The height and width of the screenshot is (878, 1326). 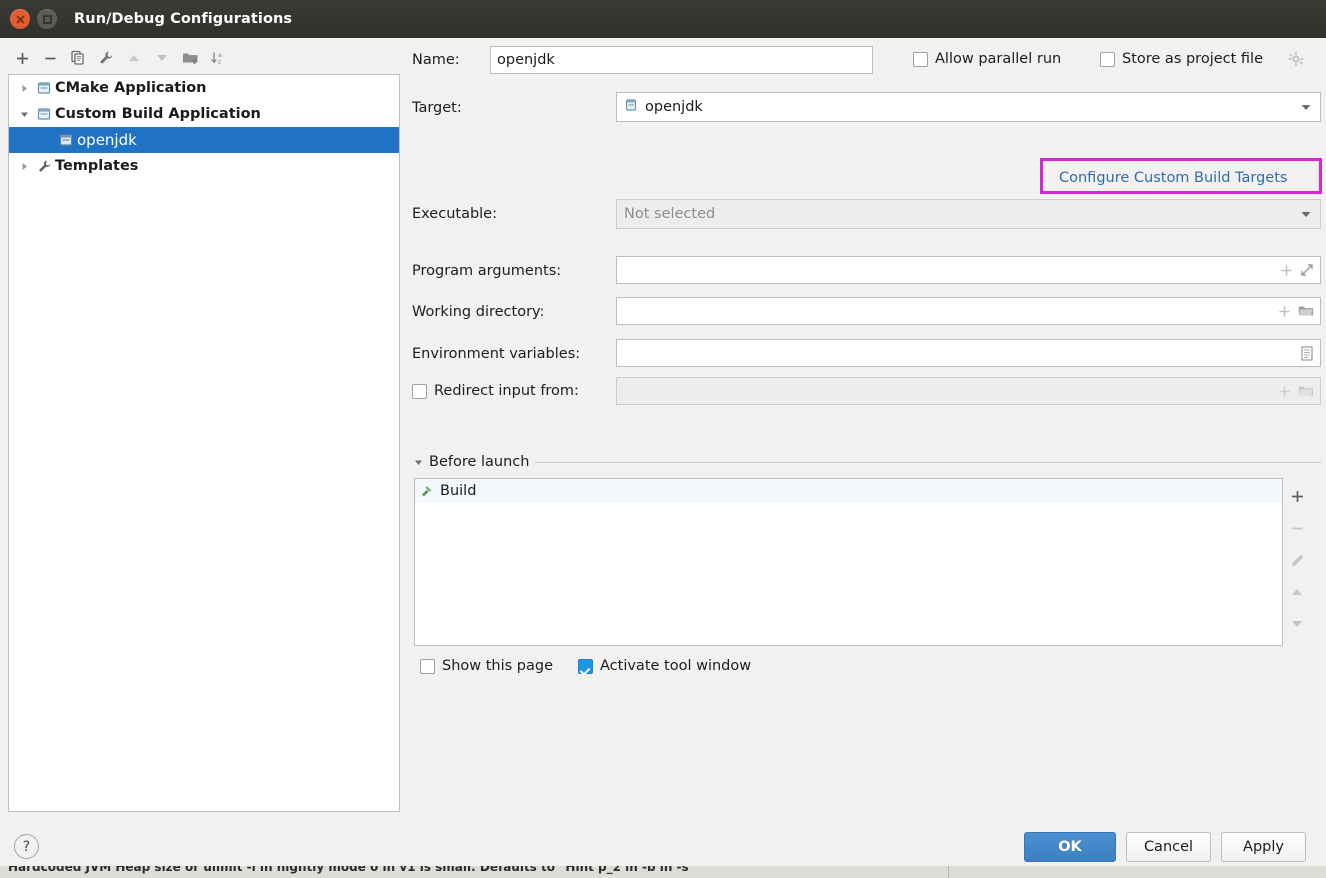 What do you see at coordinates (663, 19) in the screenshot?
I see `window-titlebar: Run/Debug Configurations` at bounding box center [663, 19].